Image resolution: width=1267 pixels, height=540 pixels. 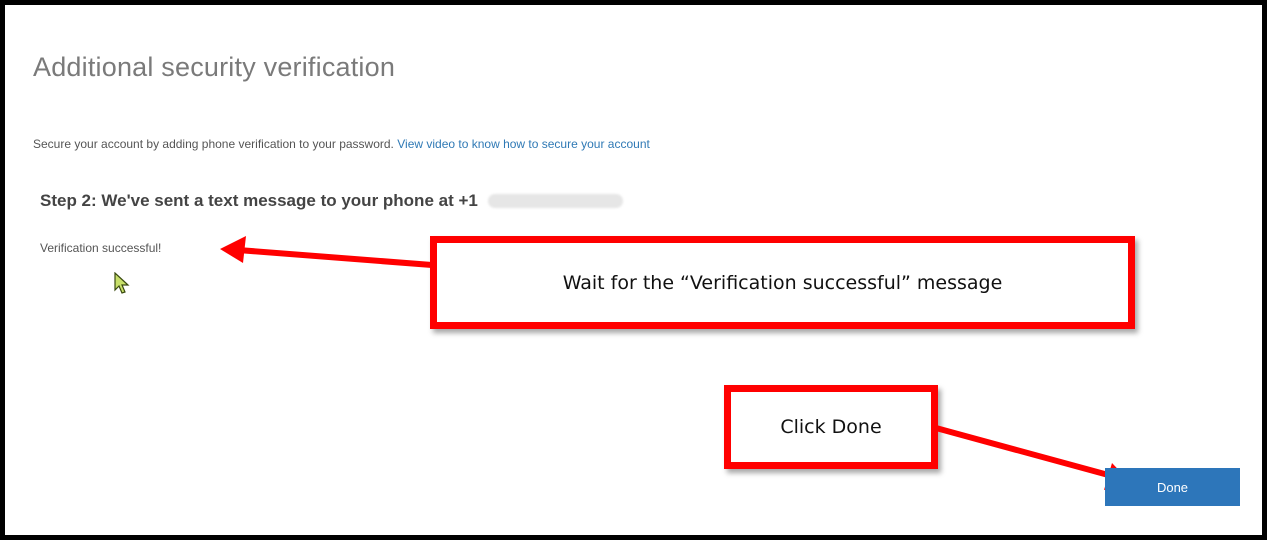 I want to click on arrow-to-status, so click(x=326, y=252).